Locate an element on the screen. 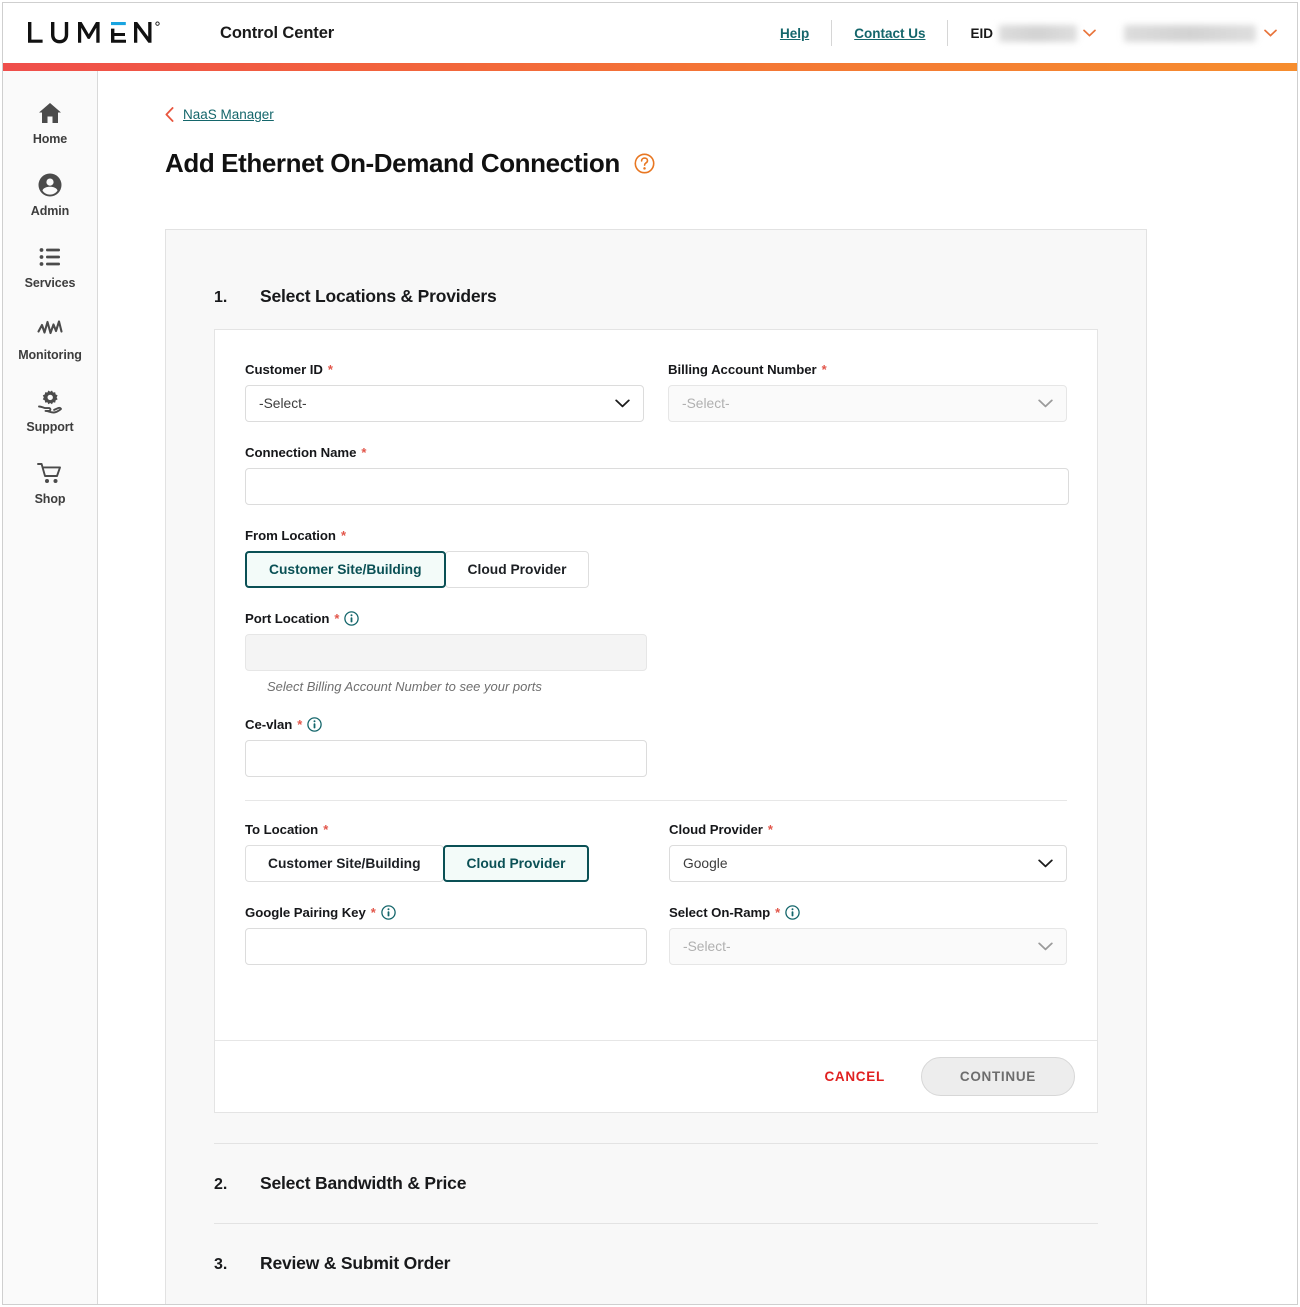 The height and width of the screenshot is (1307, 1300). app-title: Control Center is located at coordinates (277, 32).